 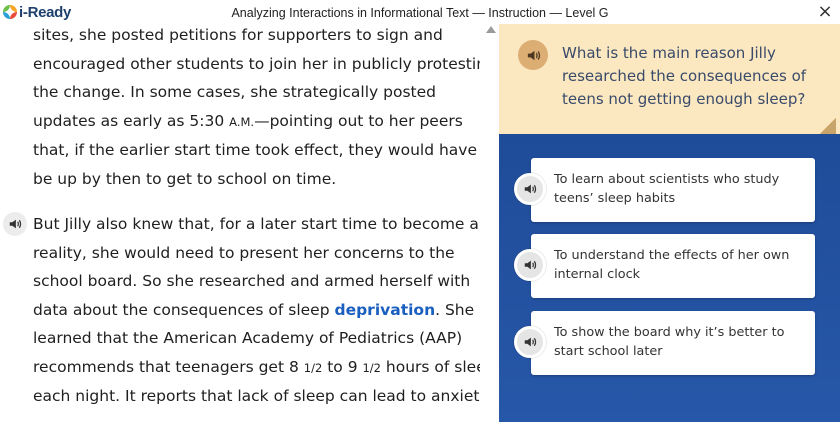 I want to click on close-button: ×, so click(x=825, y=12).